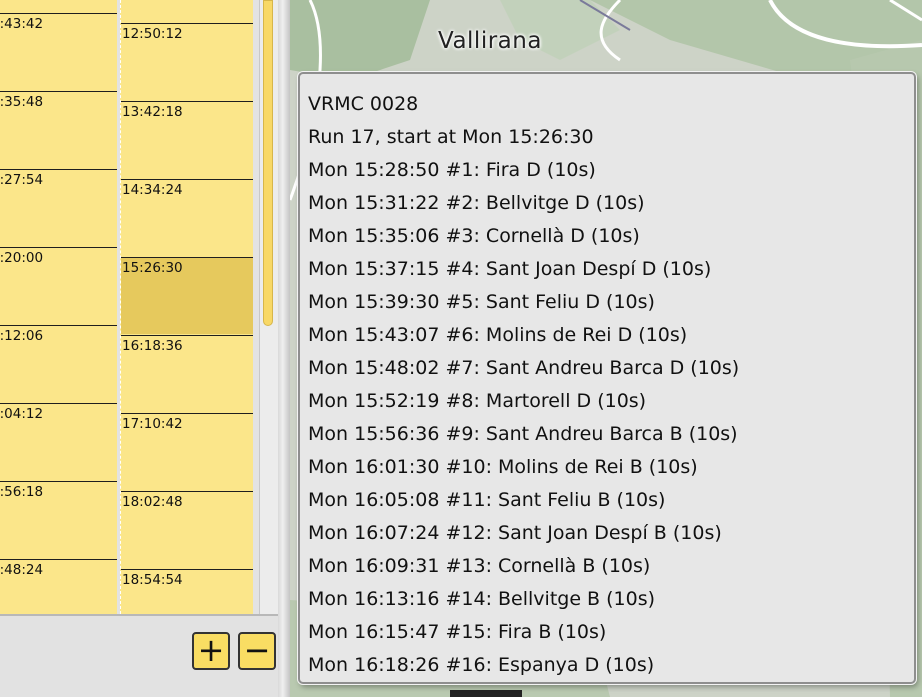 The image size is (922, 697). Describe the element at coordinates (187, 295) in the screenshot. I see `schedule-slot: 15:26:30` at that location.